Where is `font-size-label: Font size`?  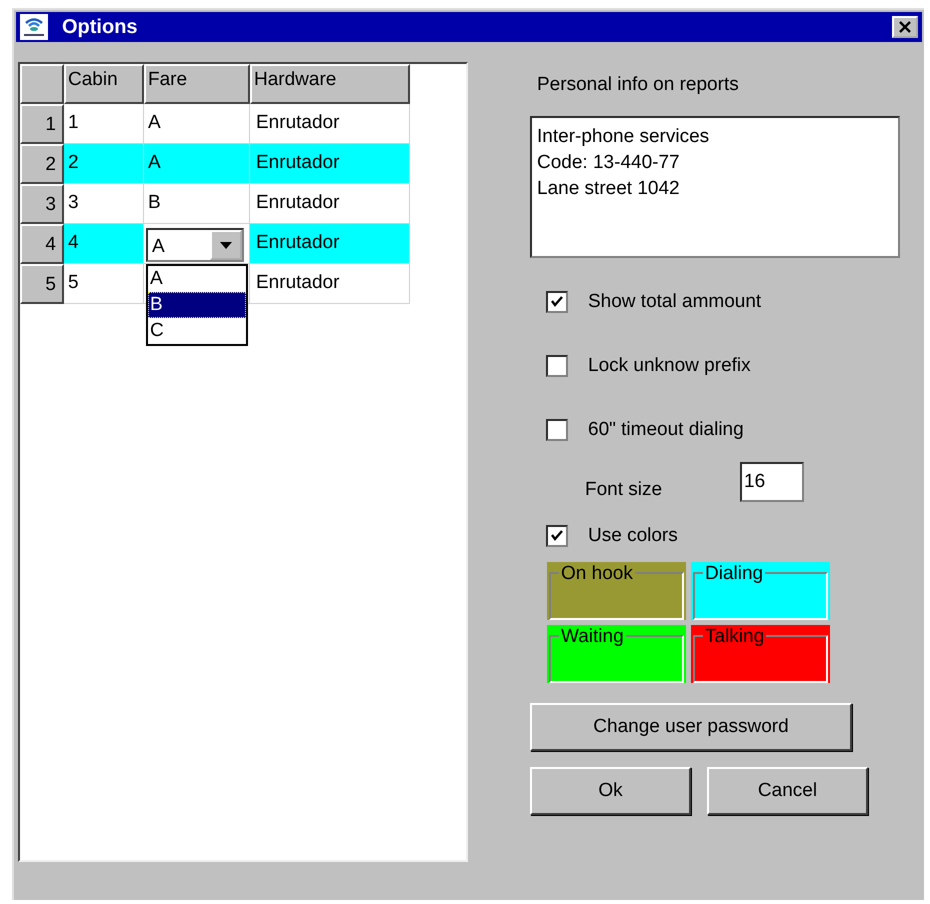 font-size-label: Font size is located at coordinates (624, 490).